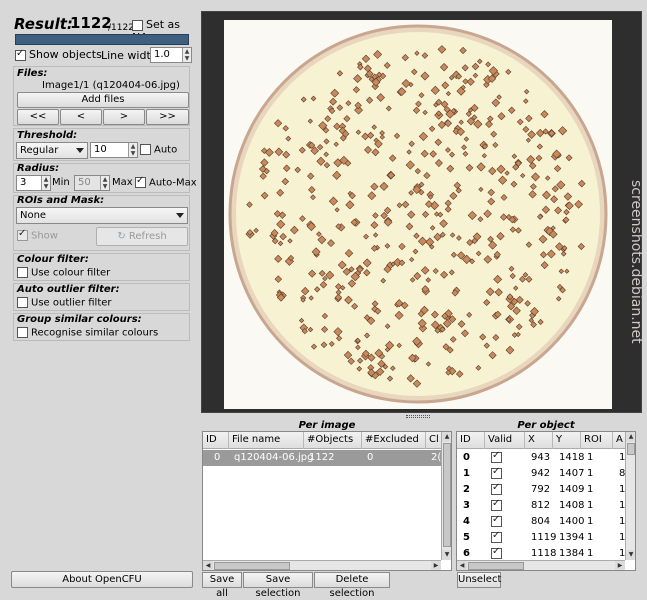 Image resolution: width=647 pixels, height=600 pixels. I want to click on colour-filter-title: Colour filter:, so click(53, 259).